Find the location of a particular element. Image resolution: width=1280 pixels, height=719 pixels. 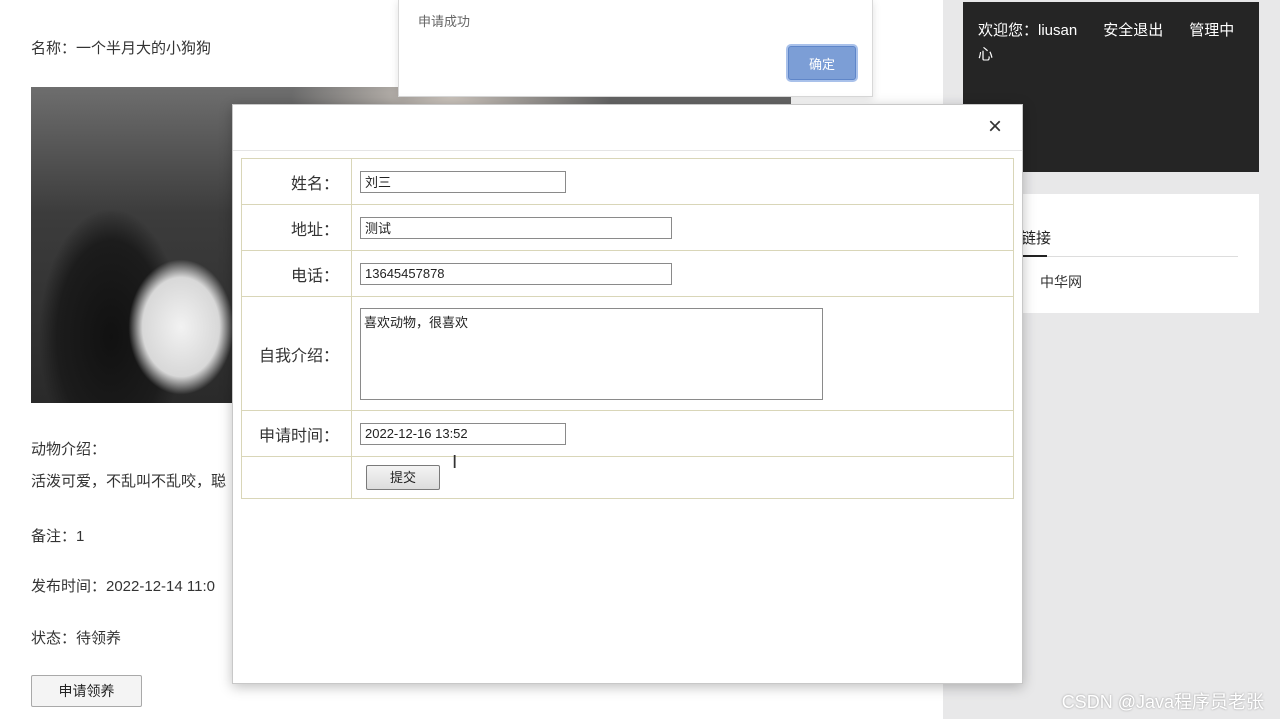

close-icon: × is located at coordinates (995, 127).